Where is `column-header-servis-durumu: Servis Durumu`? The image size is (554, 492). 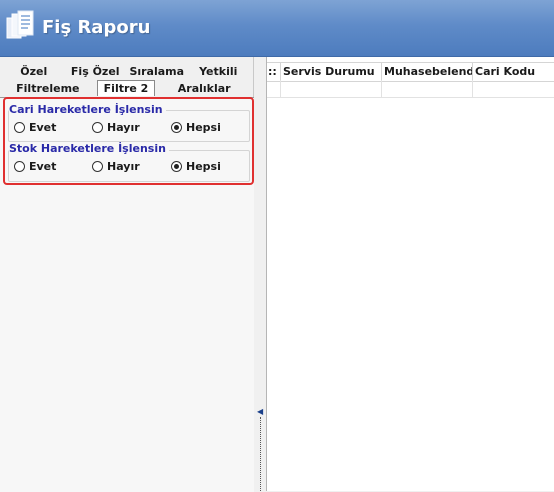 column-header-servis-durumu: Servis Durumu is located at coordinates (331, 72).